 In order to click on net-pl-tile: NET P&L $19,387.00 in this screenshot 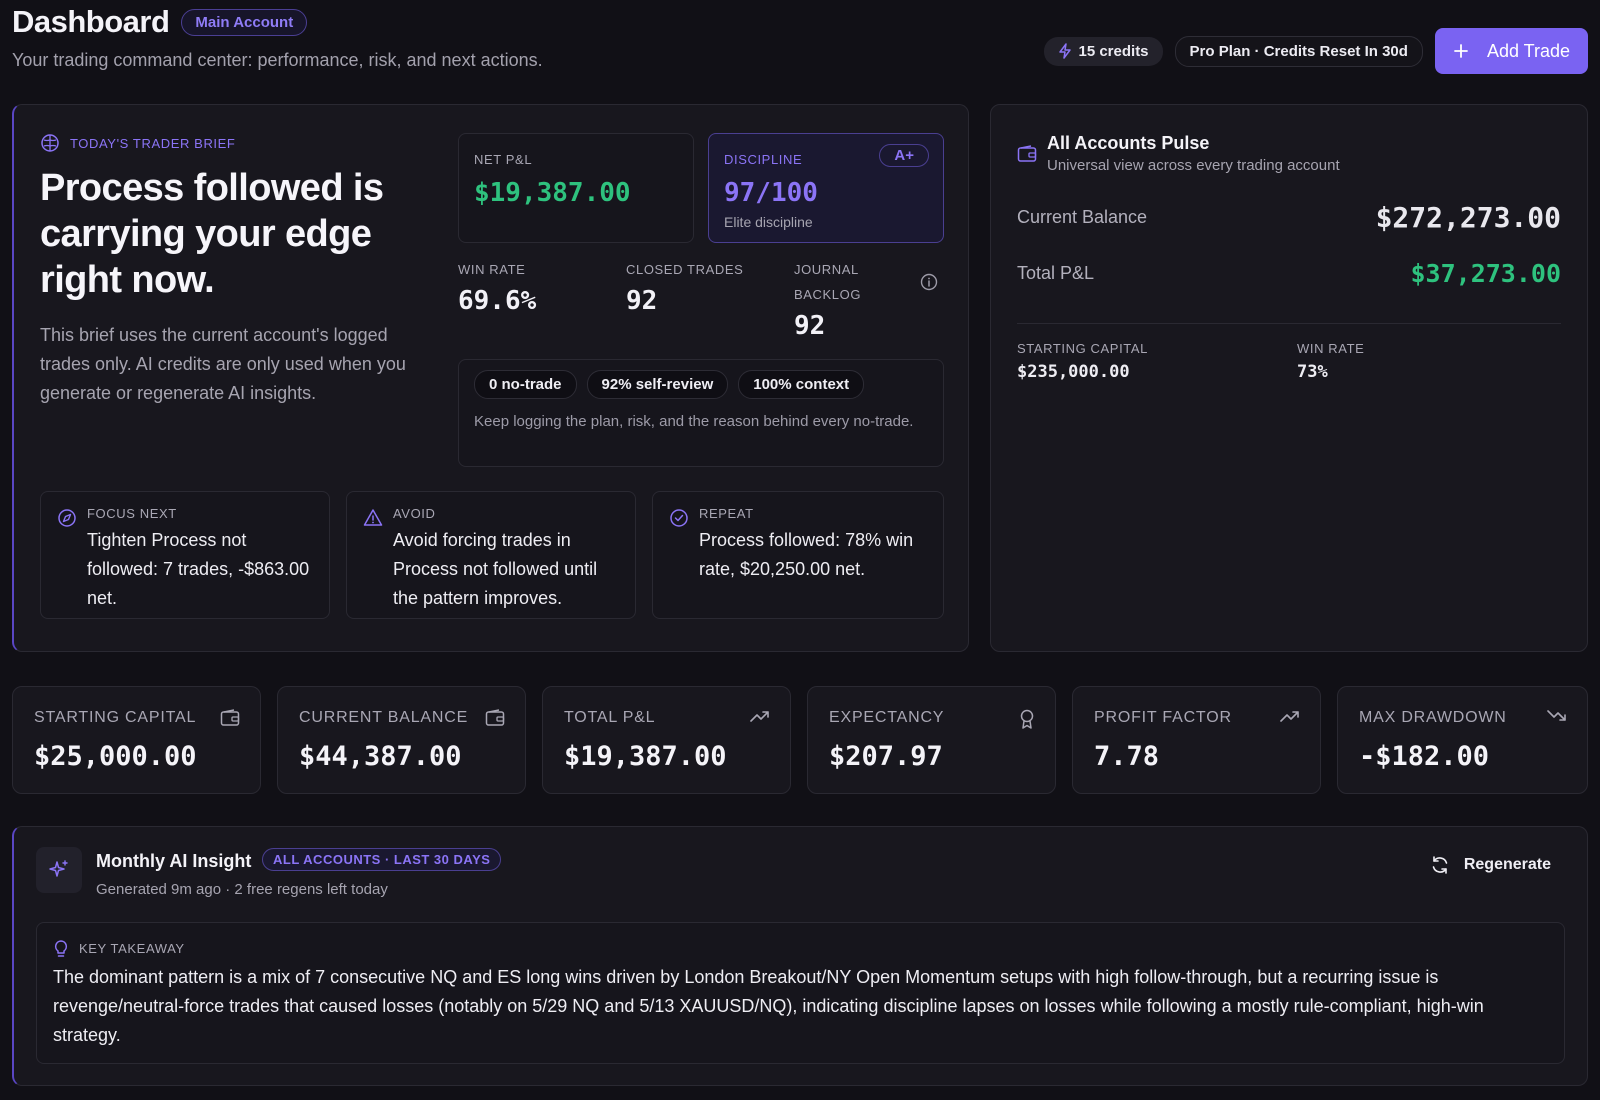, I will do `click(576, 188)`.